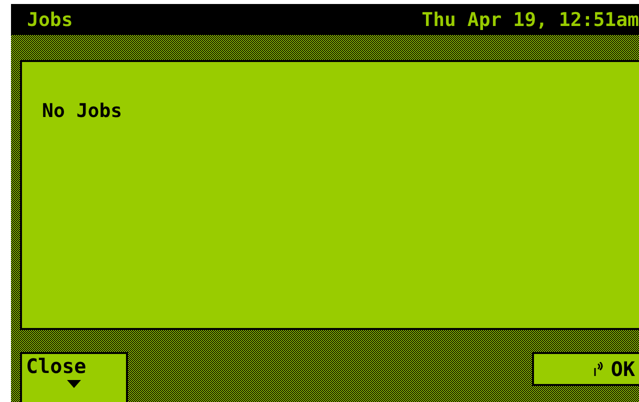 Image resolution: width=639 pixels, height=402 pixels. I want to click on message-text: No Jobs, so click(83, 111).